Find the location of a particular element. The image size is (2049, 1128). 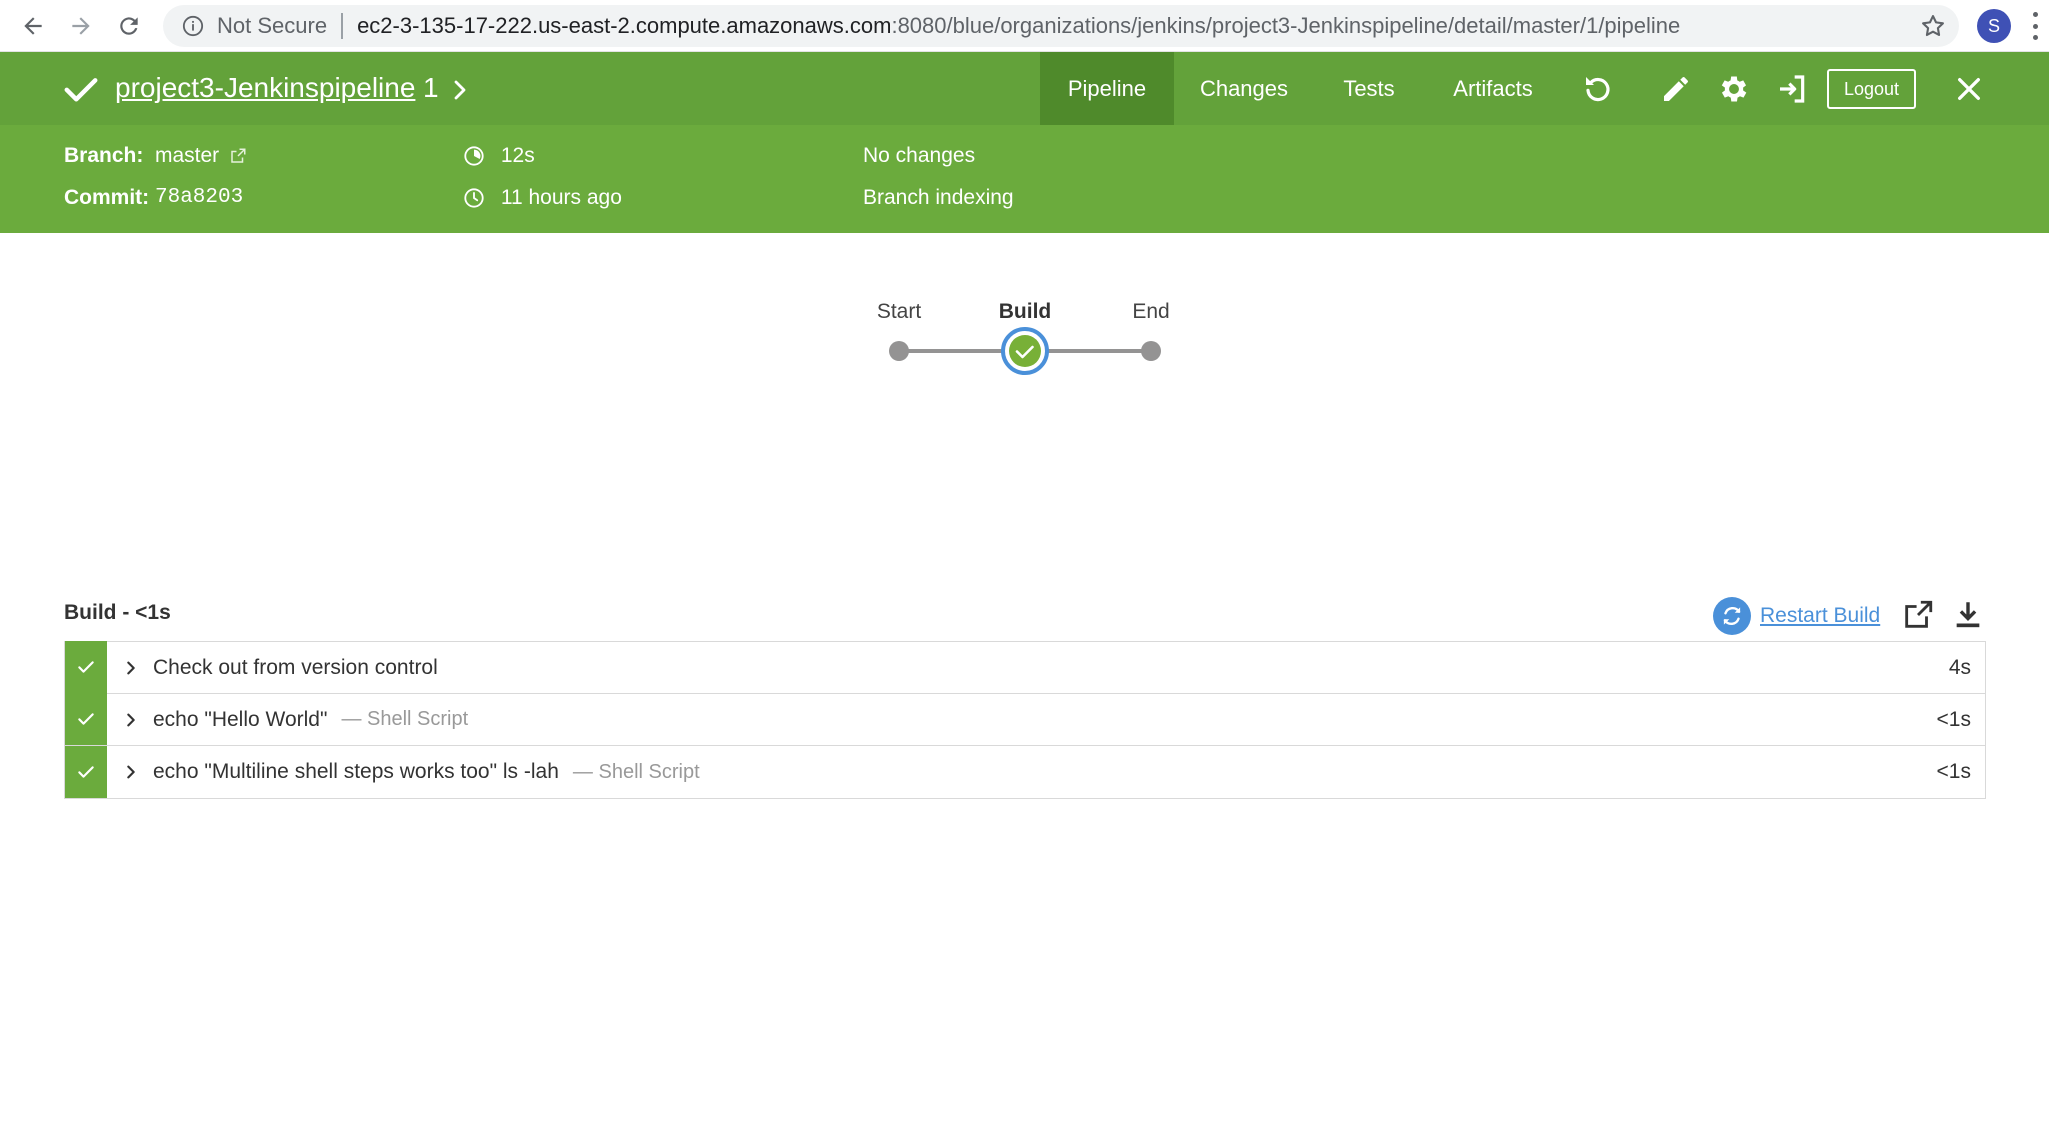

forward-button is located at coordinates (81, 26).